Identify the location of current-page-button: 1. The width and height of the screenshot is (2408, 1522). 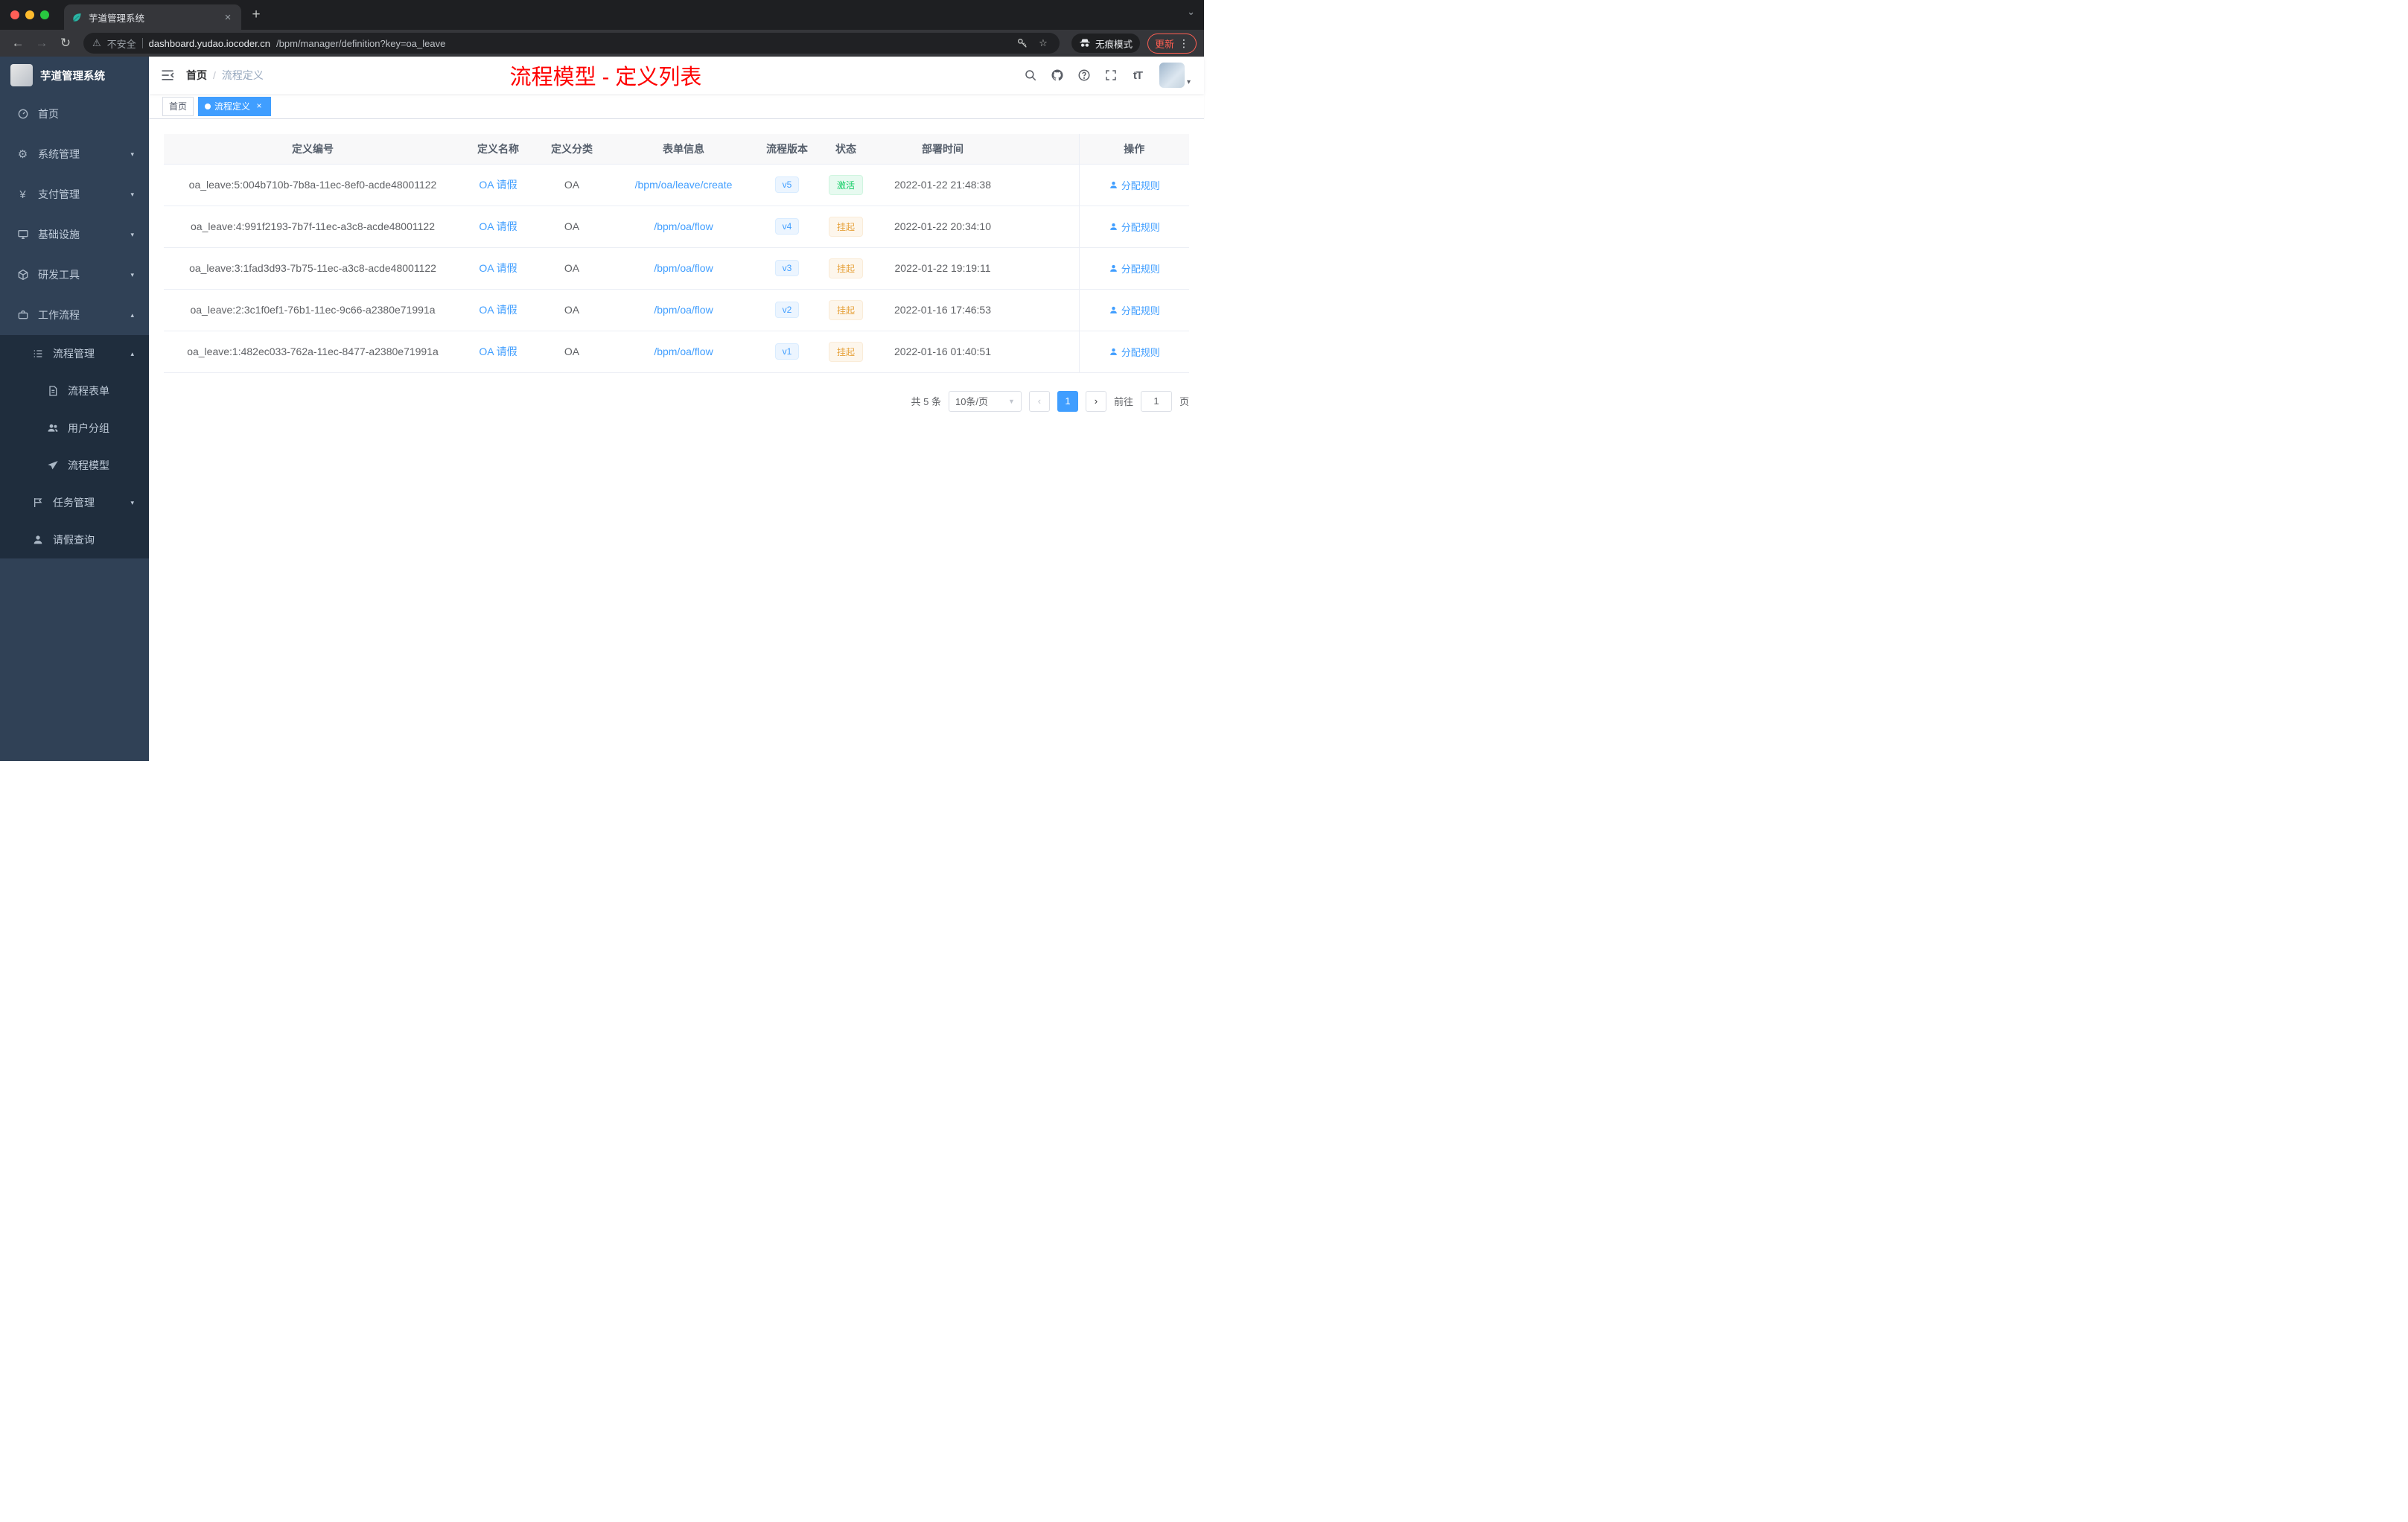
(1067, 401).